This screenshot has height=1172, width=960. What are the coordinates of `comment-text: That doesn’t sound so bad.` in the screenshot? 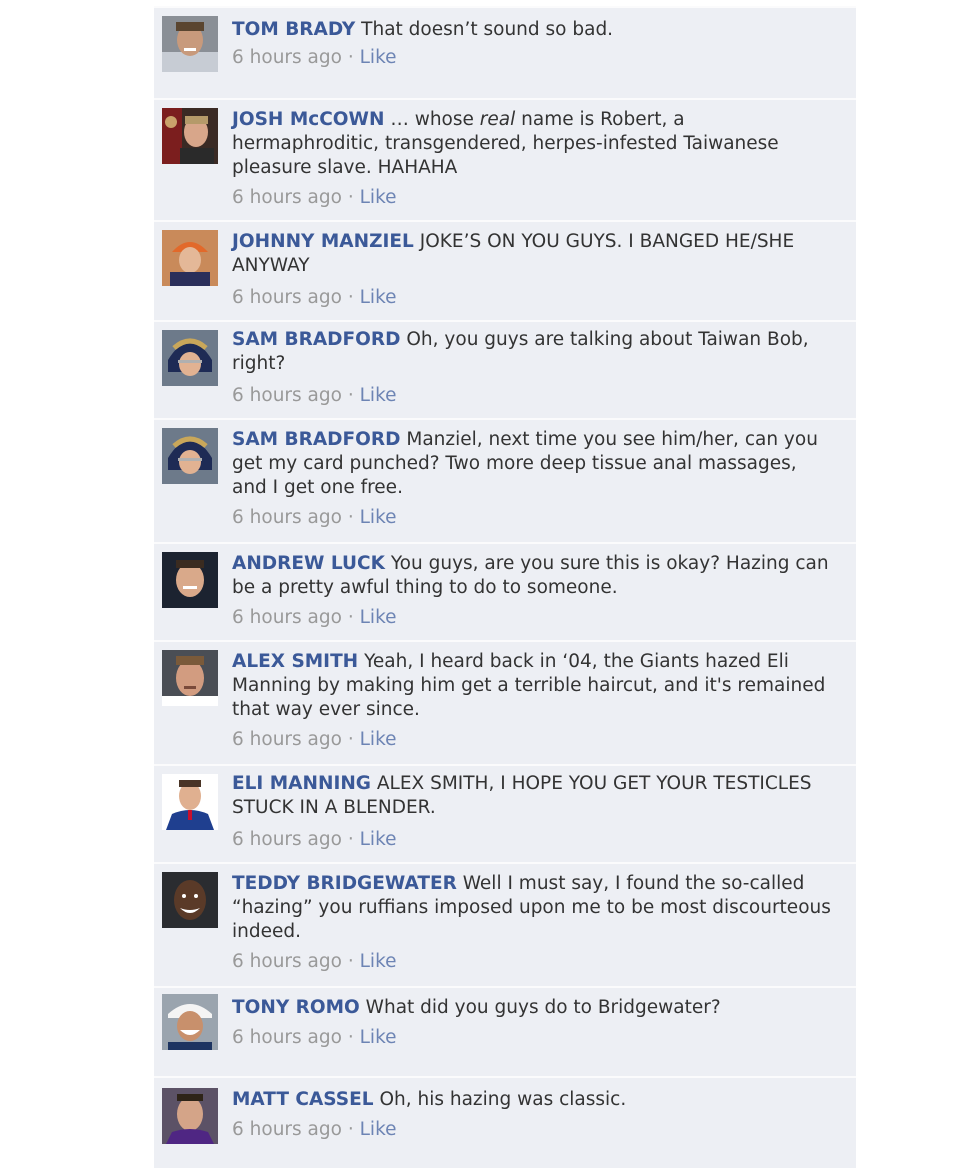 It's located at (487, 29).